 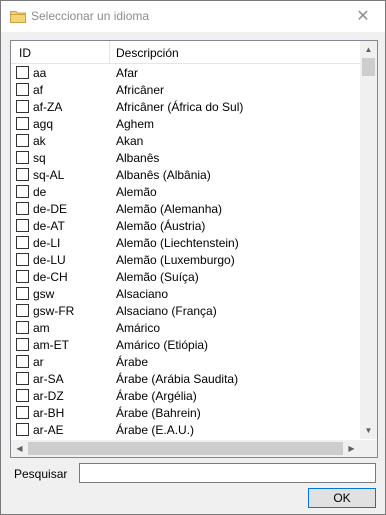 What do you see at coordinates (162, 345) in the screenshot?
I see `language-description: Amárico (Etiópia)` at bounding box center [162, 345].